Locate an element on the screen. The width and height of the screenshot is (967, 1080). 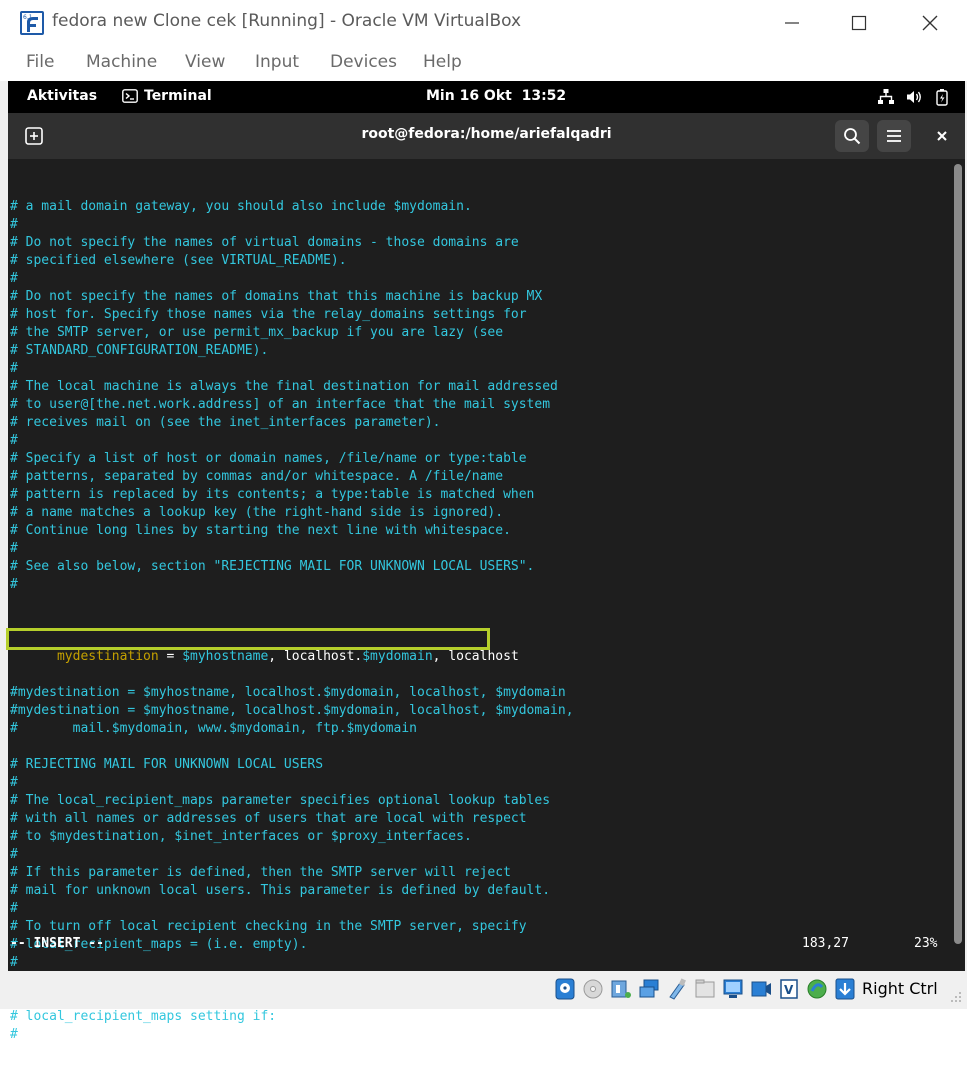
vim-statusline: -- INSERT -- 183,27 23% is located at coordinates (477, 944).